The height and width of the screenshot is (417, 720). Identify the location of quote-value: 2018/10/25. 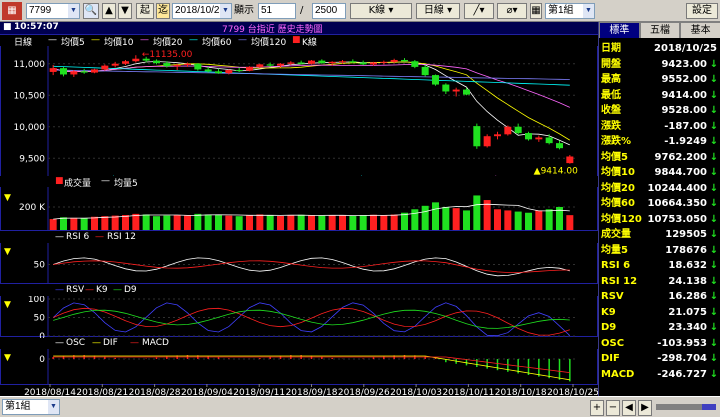
(685, 48).